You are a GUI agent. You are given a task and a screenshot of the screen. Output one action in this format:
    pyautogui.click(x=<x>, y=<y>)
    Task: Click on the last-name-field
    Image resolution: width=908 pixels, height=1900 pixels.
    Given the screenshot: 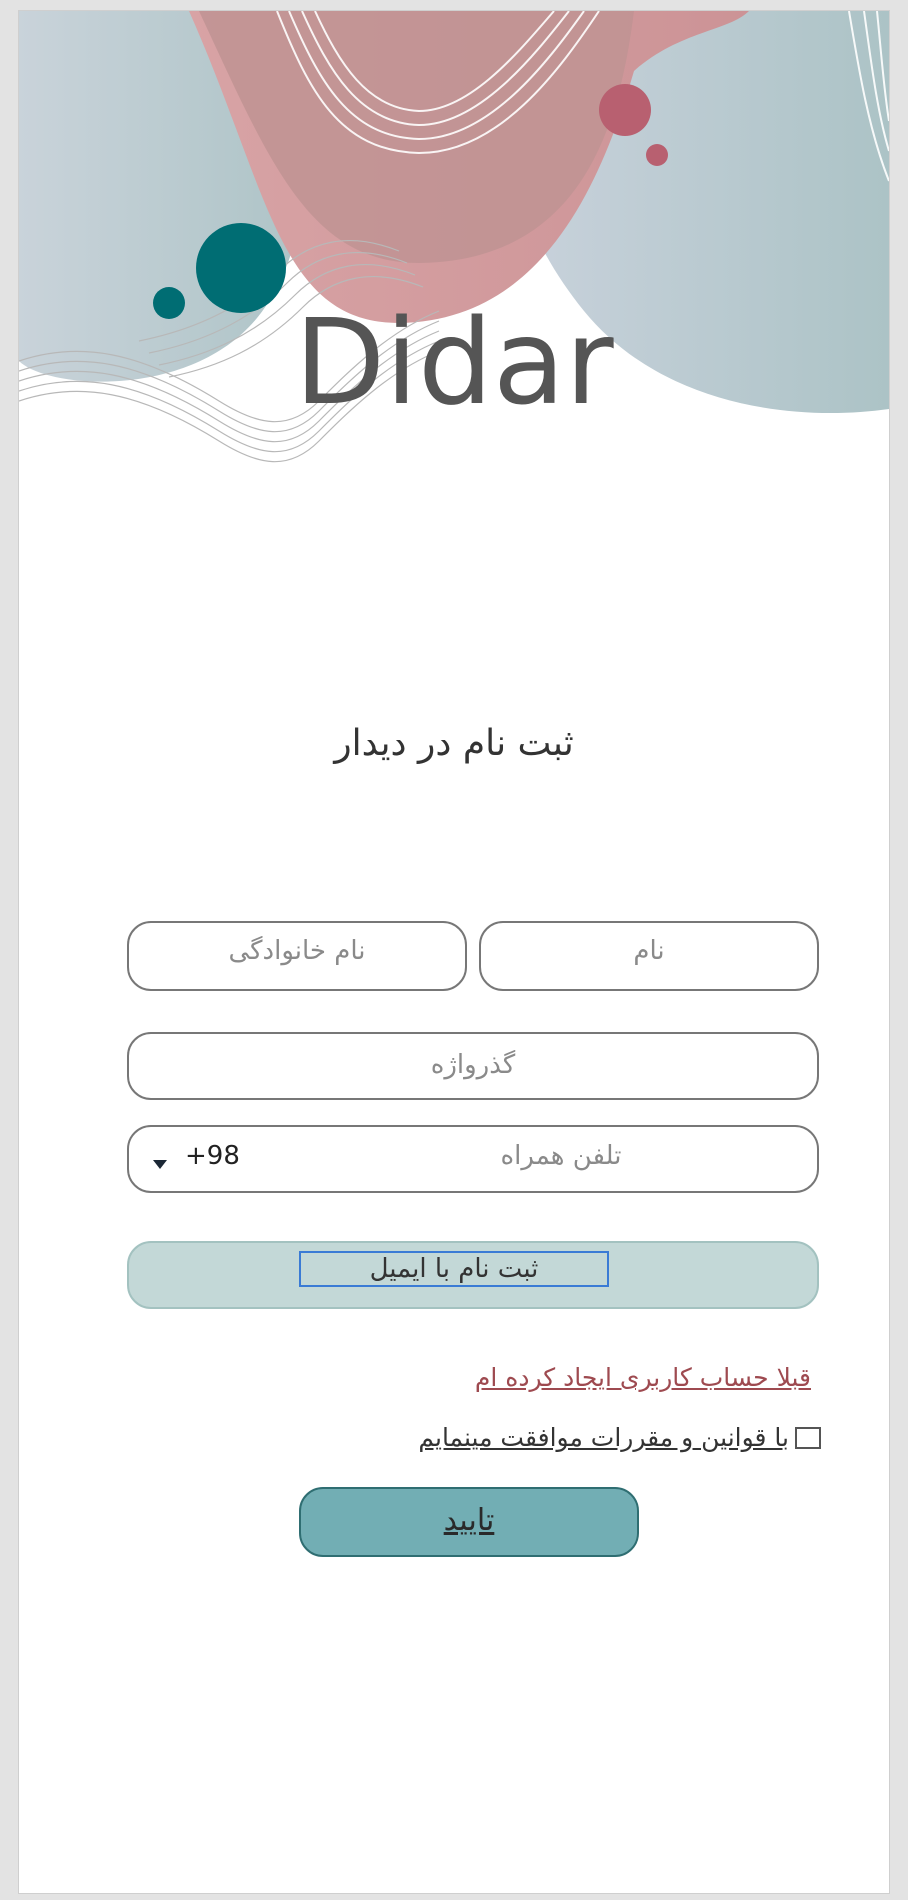 What is the action you would take?
    pyautogui.click(x=297, y=956)
    